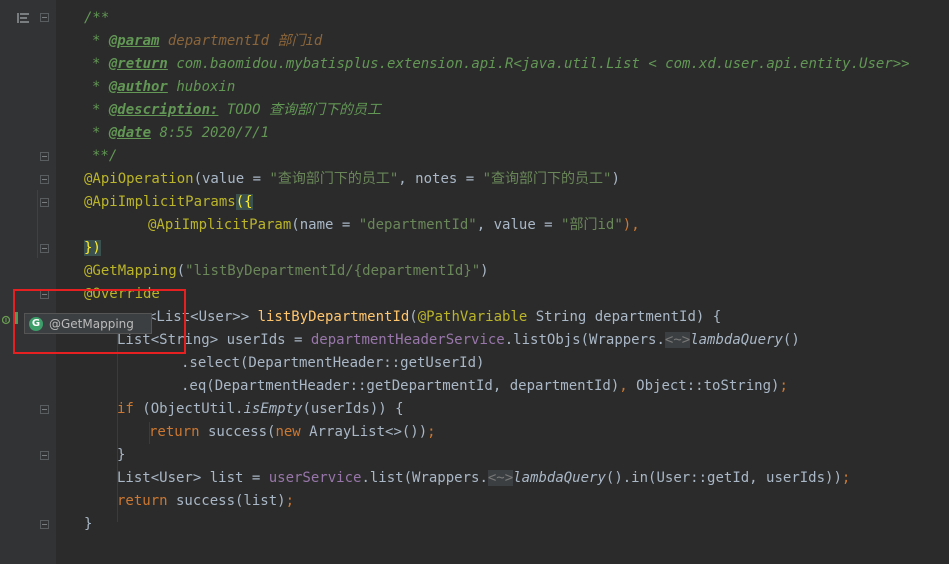  What do you see at coordinates (92, 248) in the screenshot?
I see `code-line: })` at bounding box center [92, 248].